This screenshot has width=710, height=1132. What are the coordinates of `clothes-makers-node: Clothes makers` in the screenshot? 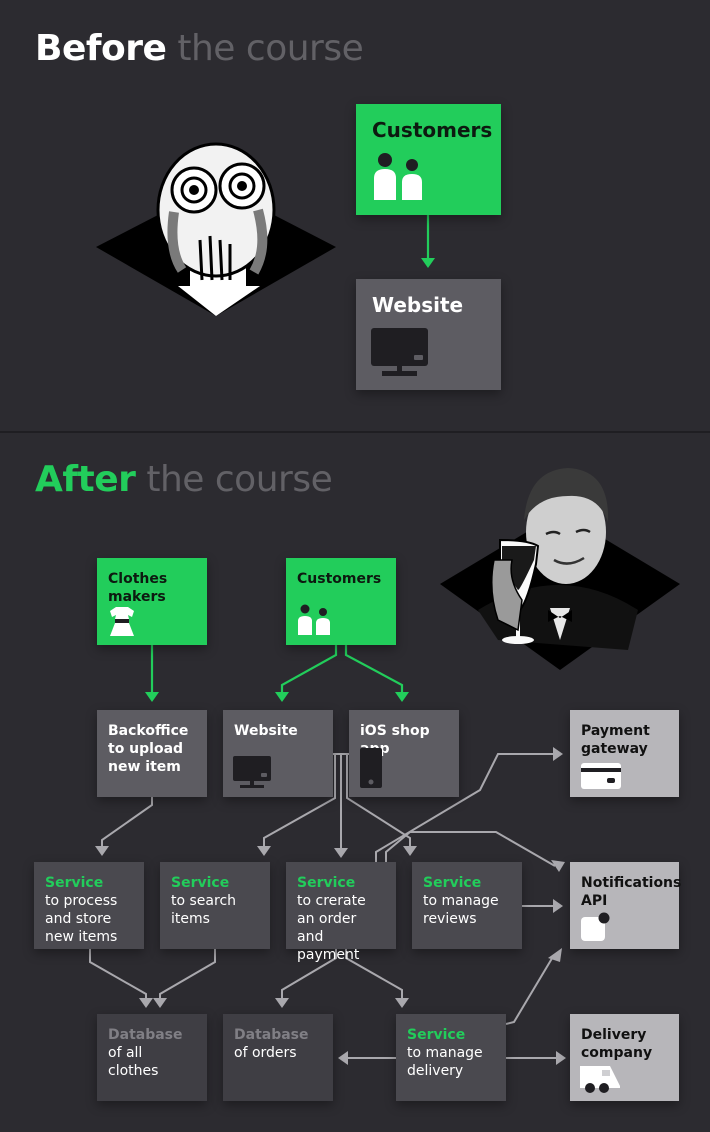 It's located at (152, 601).